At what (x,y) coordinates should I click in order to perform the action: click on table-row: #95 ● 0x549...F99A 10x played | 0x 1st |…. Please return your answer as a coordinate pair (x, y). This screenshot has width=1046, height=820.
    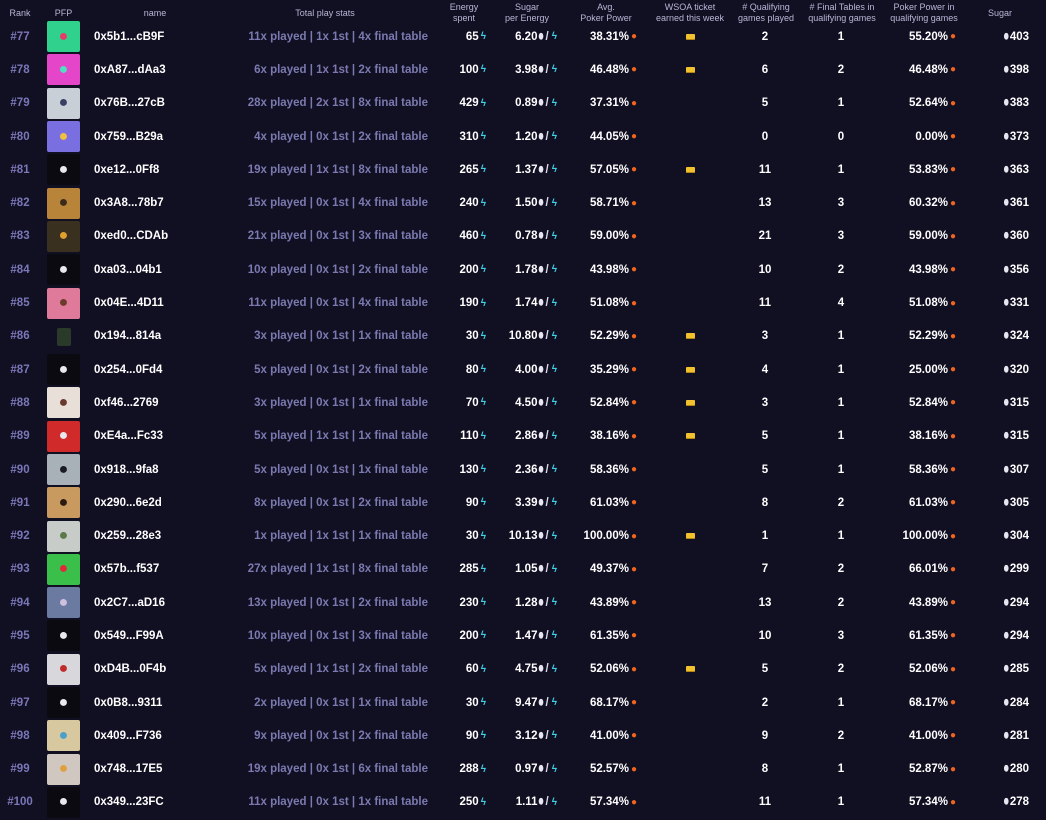
    Looking at the image, I should click on (523, 635).